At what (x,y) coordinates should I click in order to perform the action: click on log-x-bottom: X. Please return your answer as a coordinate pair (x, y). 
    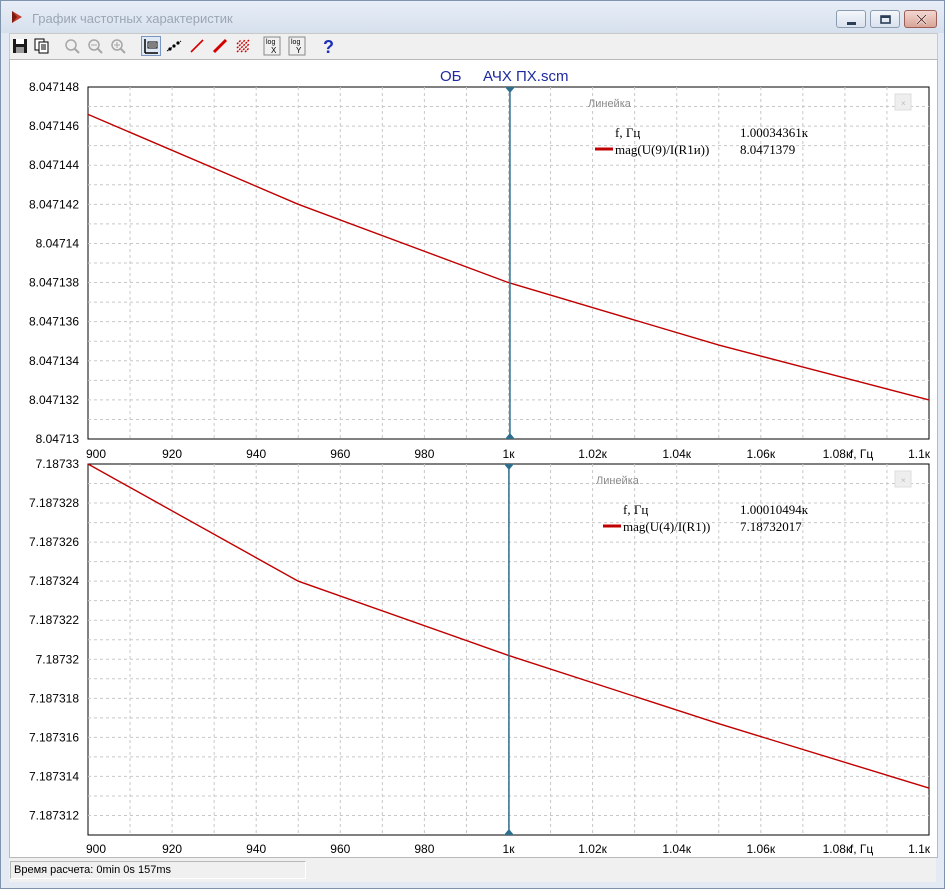
    Looking at the image, I should click on (274, 50).